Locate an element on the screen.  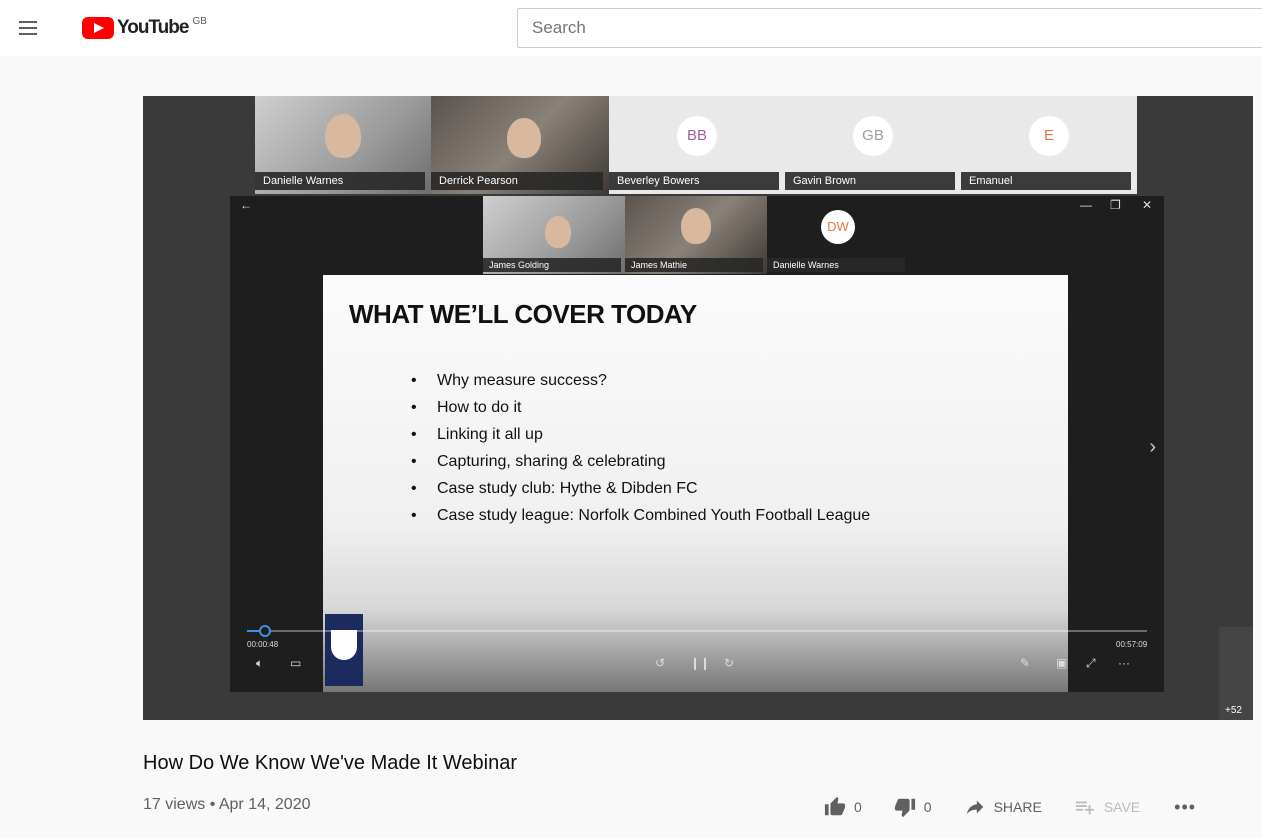
slide-bullet: Why measure success? is located at coordinates (640, 380).